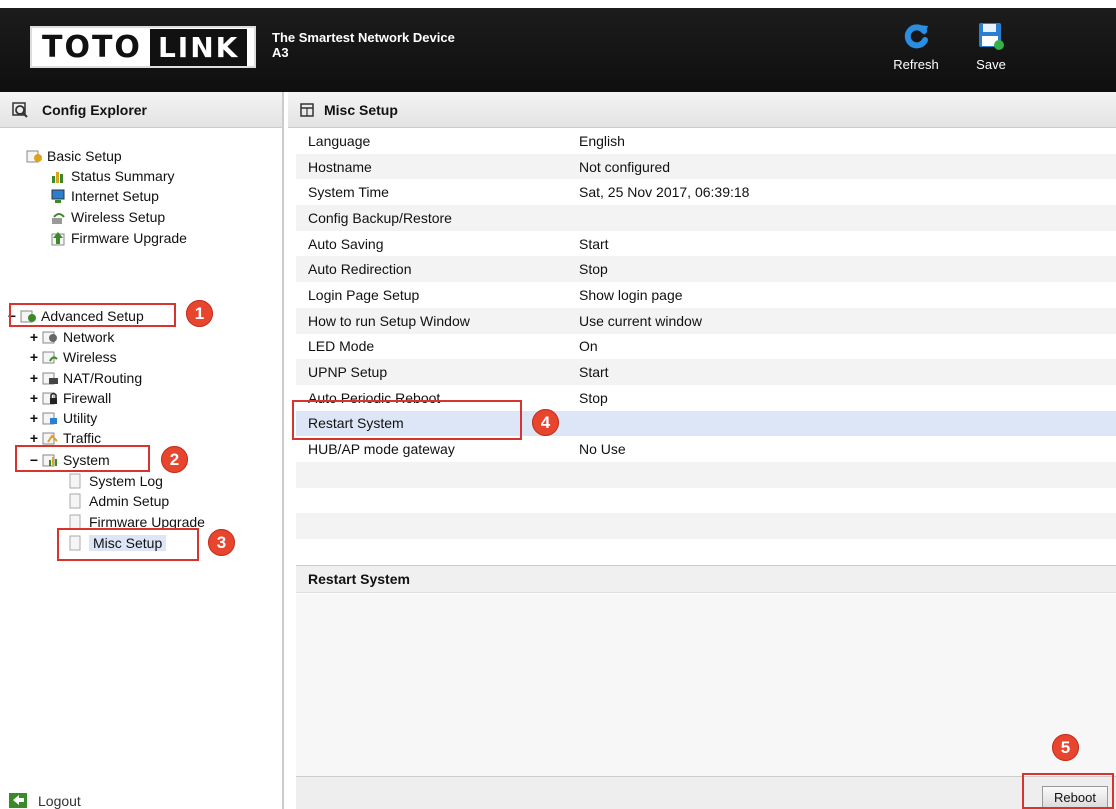  What do you see at coordinates (991, 36) in the screenshot?
I see `save-icon` at bounding box center [991, 36].